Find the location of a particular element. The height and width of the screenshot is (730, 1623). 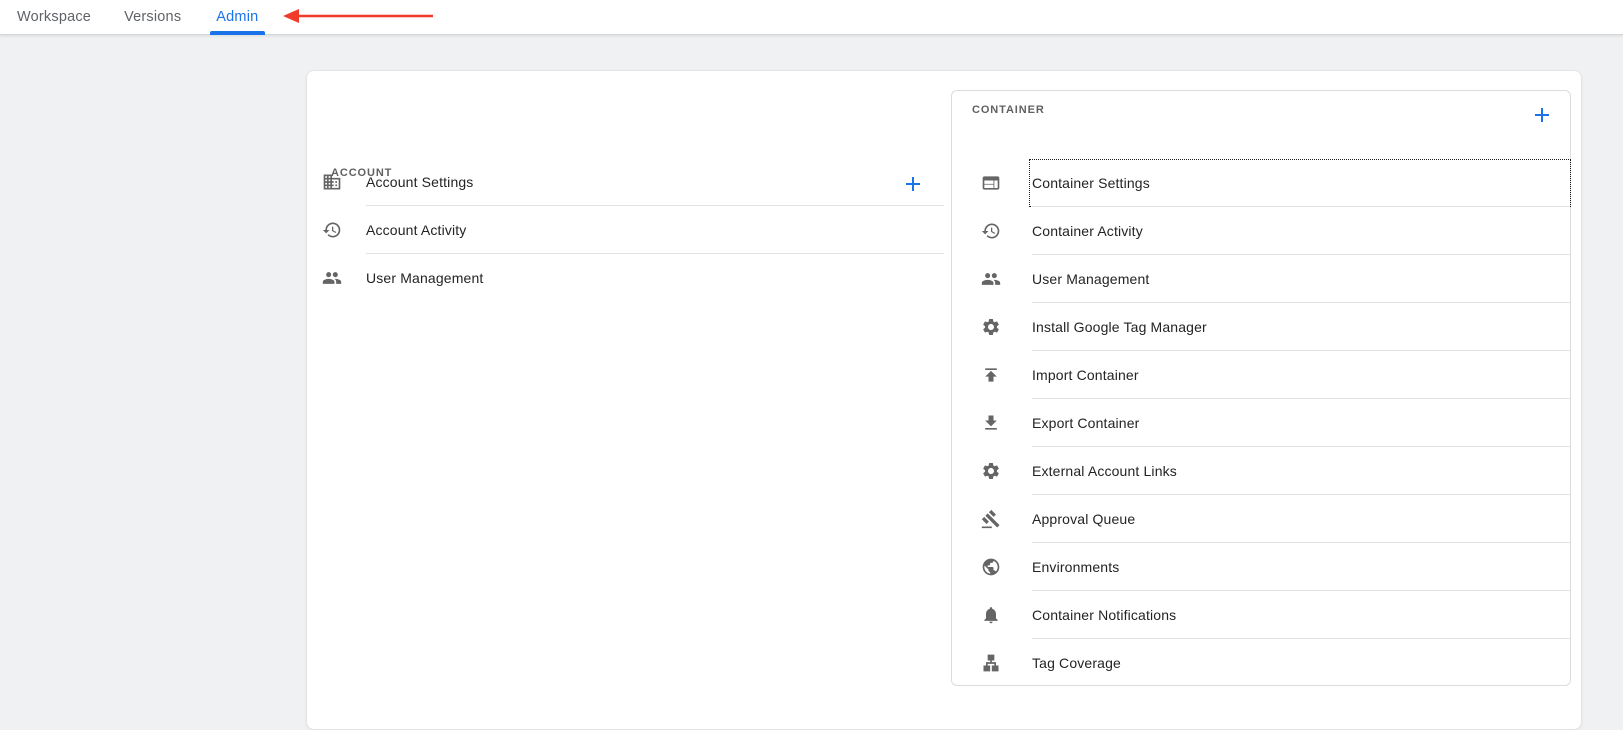

download-icon is located at coordinates (991, 423).